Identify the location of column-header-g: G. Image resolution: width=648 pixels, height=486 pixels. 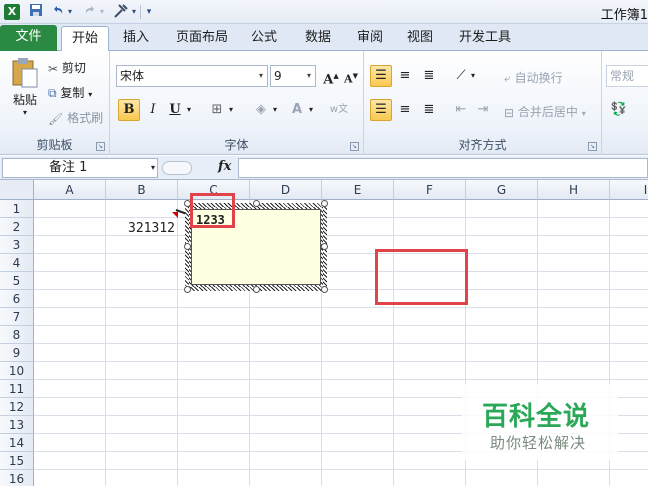
(502, 190).